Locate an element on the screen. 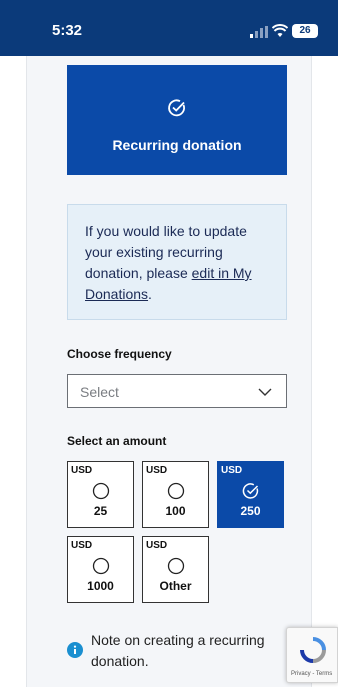 This screenshot has height=687, width=338. amount-tile-100: USD 100 is located at coordinates (175, 494).